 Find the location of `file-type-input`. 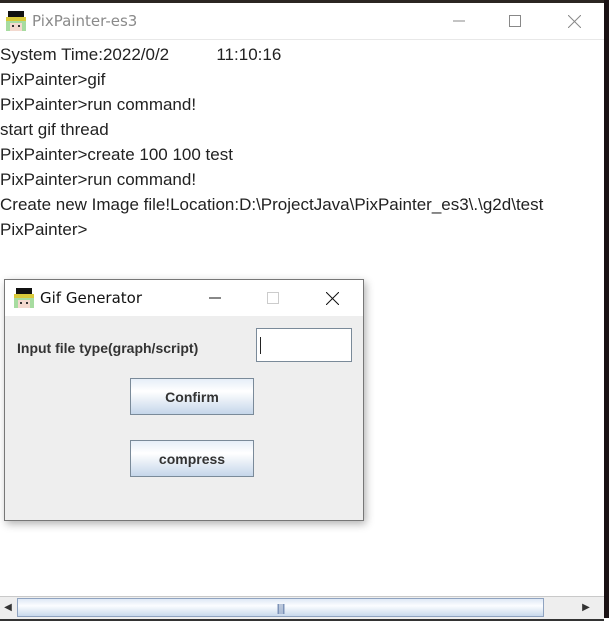

file-type-input is located at coordinates (304, 345).